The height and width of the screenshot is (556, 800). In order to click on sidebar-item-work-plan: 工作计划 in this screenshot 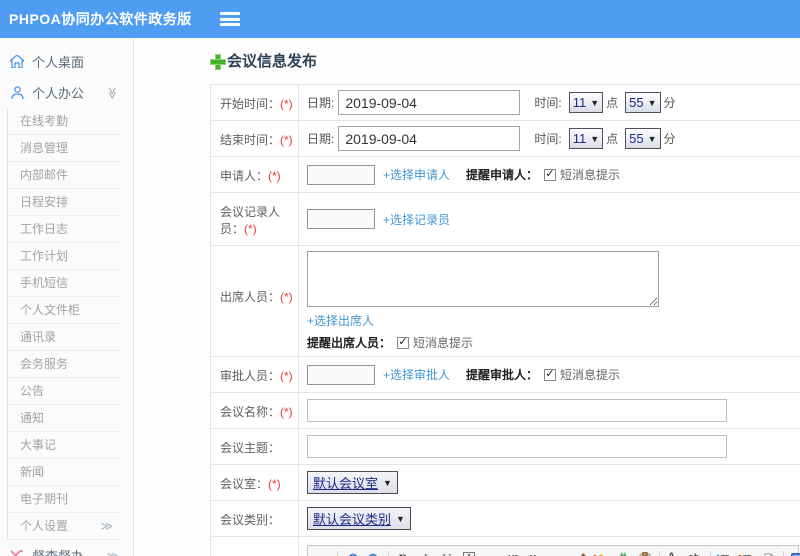, I will do `click(64, 256)`.